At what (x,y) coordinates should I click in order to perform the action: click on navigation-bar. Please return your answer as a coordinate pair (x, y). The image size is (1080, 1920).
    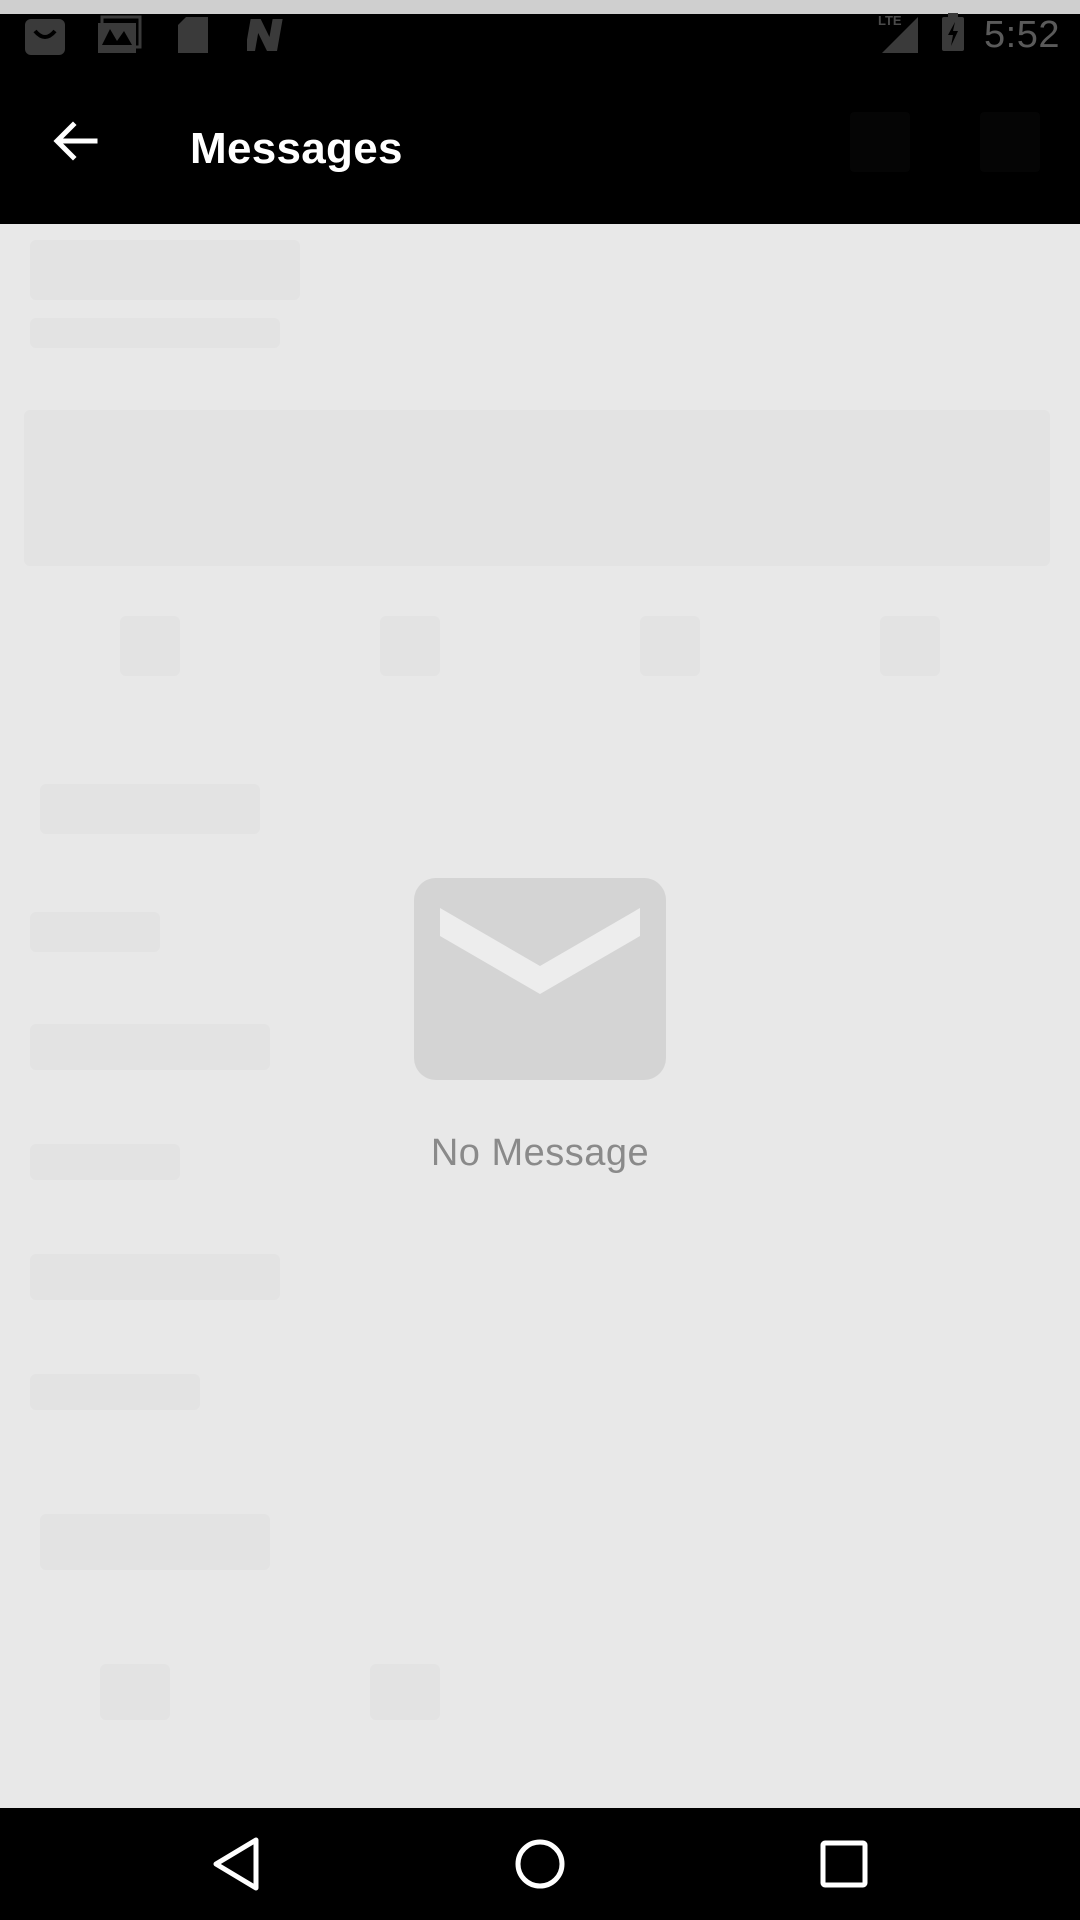
    Looking at the image, I should click on (540, 1864).